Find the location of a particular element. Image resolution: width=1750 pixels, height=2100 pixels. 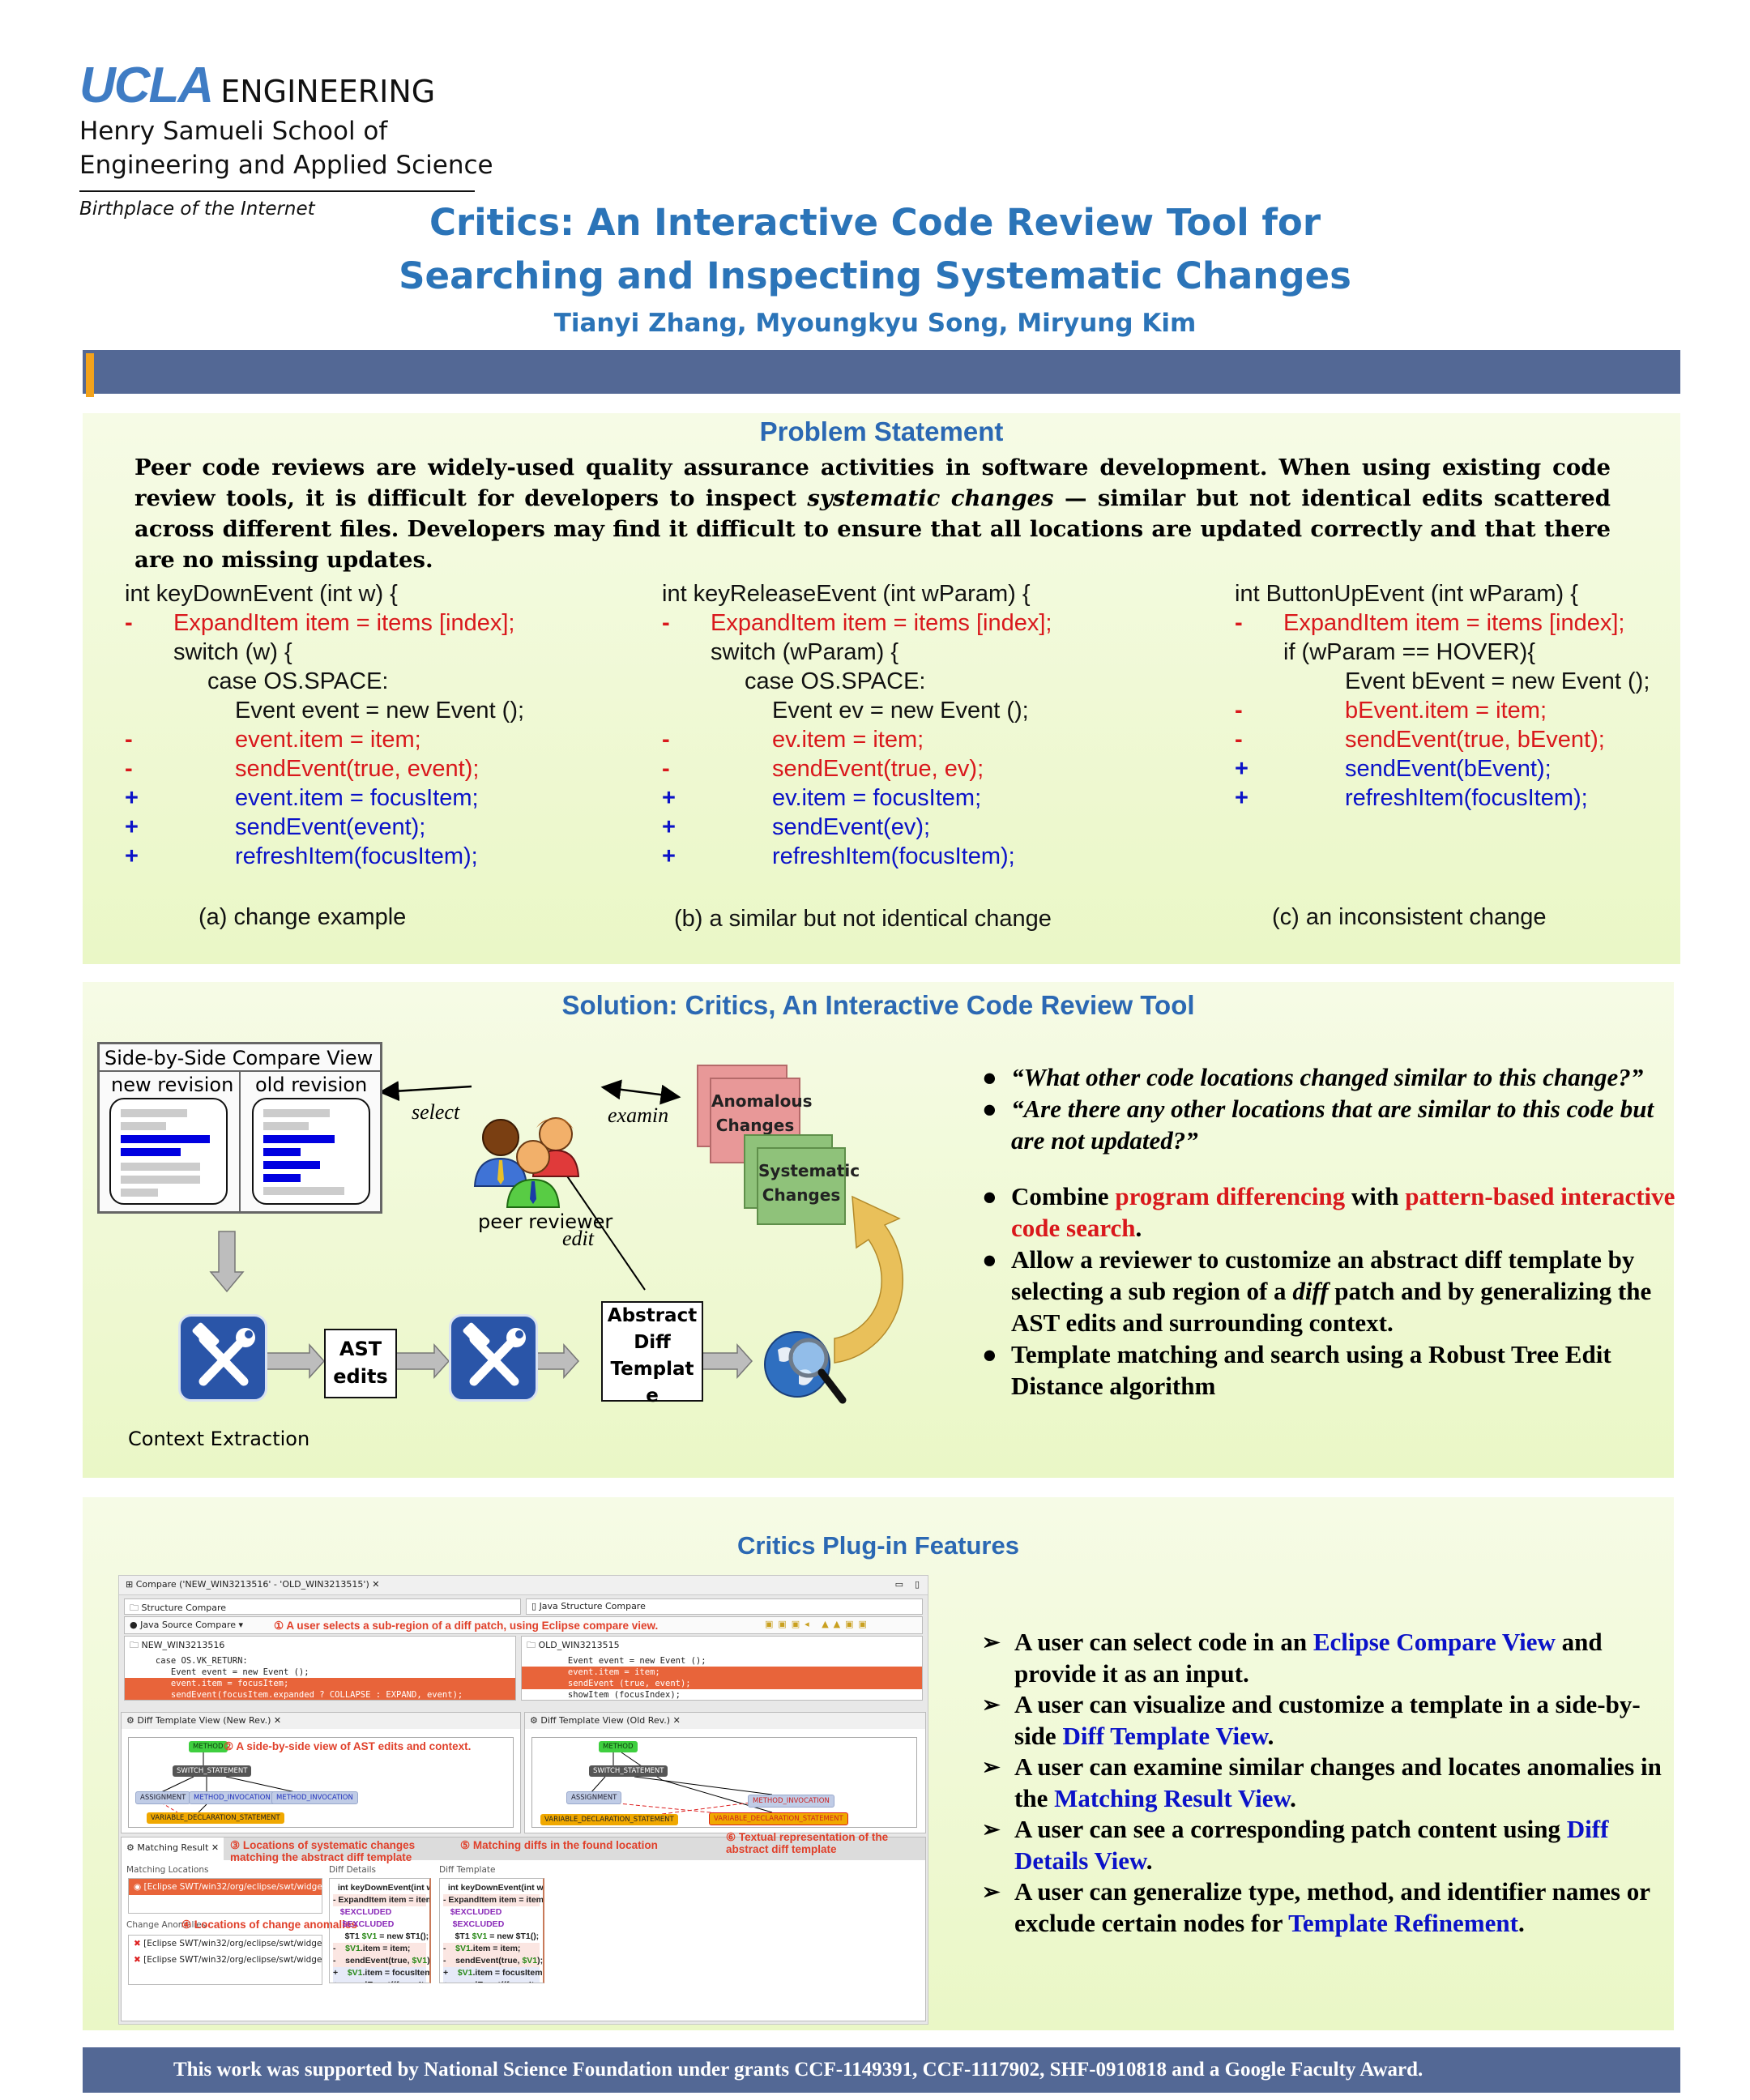

diff-token: ); is located at coordinates (540, 1961).